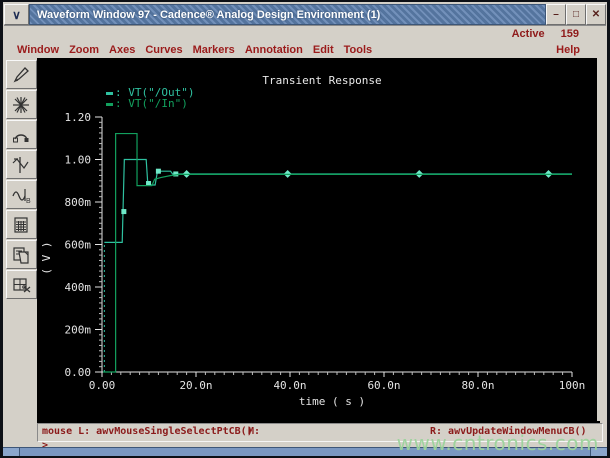  I want to click on left-toolbar: B, so click(21, 239).